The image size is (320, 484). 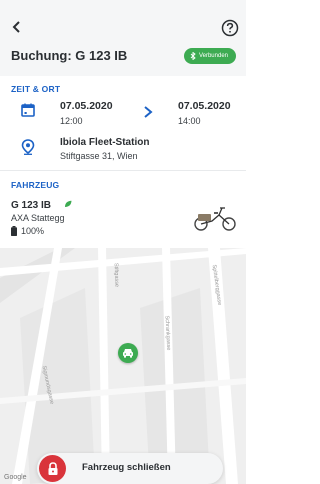 What do you see at coordinates (15, 477) in the screenshot?
I see `google-logo: Google` at bounding box center [15, 477].